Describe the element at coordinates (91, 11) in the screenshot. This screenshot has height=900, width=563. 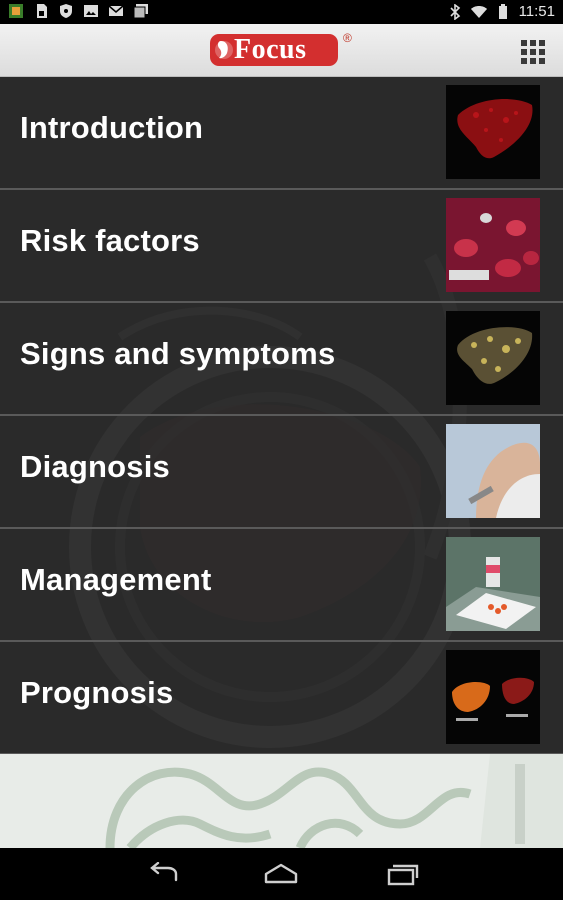
I see `image-icon` at that location.